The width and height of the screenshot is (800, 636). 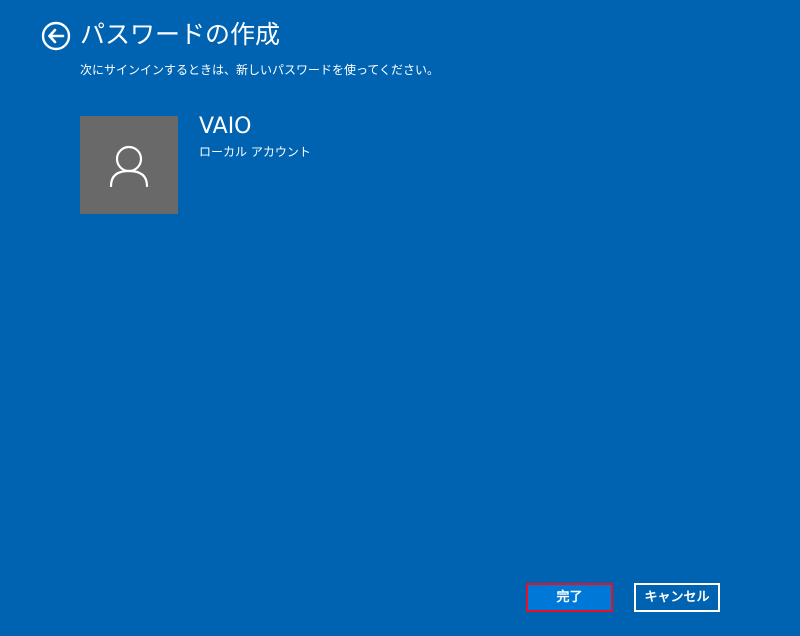 I want to click on finish-button: 完了, so click(x=569, y=597).